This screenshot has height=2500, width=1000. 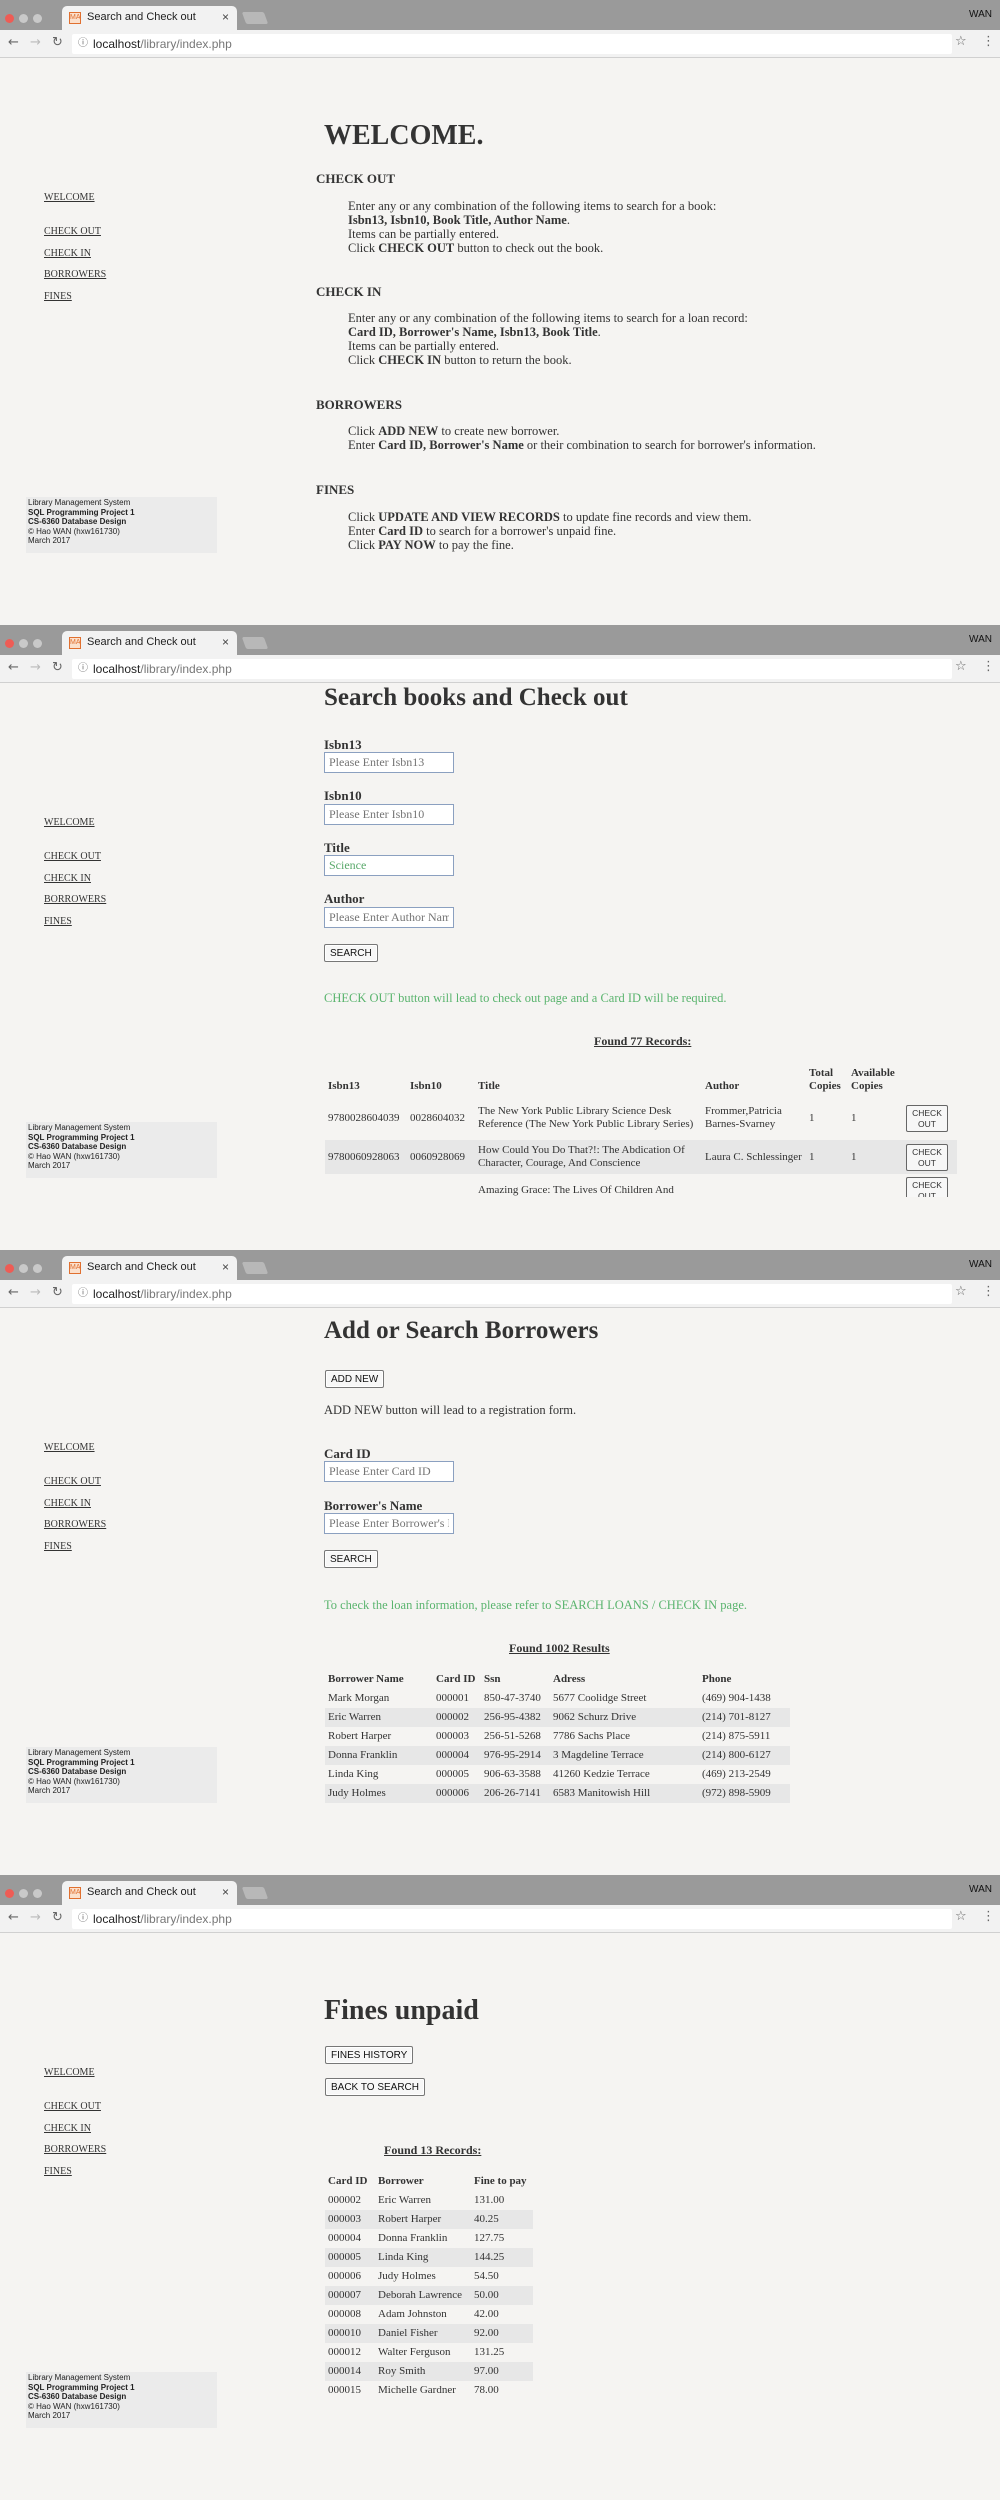 What do you see at coordinates (366, 1118) in the screenshot?
I see `cell-isbn13: 9780028604039` at bounding box center [366, 1118].